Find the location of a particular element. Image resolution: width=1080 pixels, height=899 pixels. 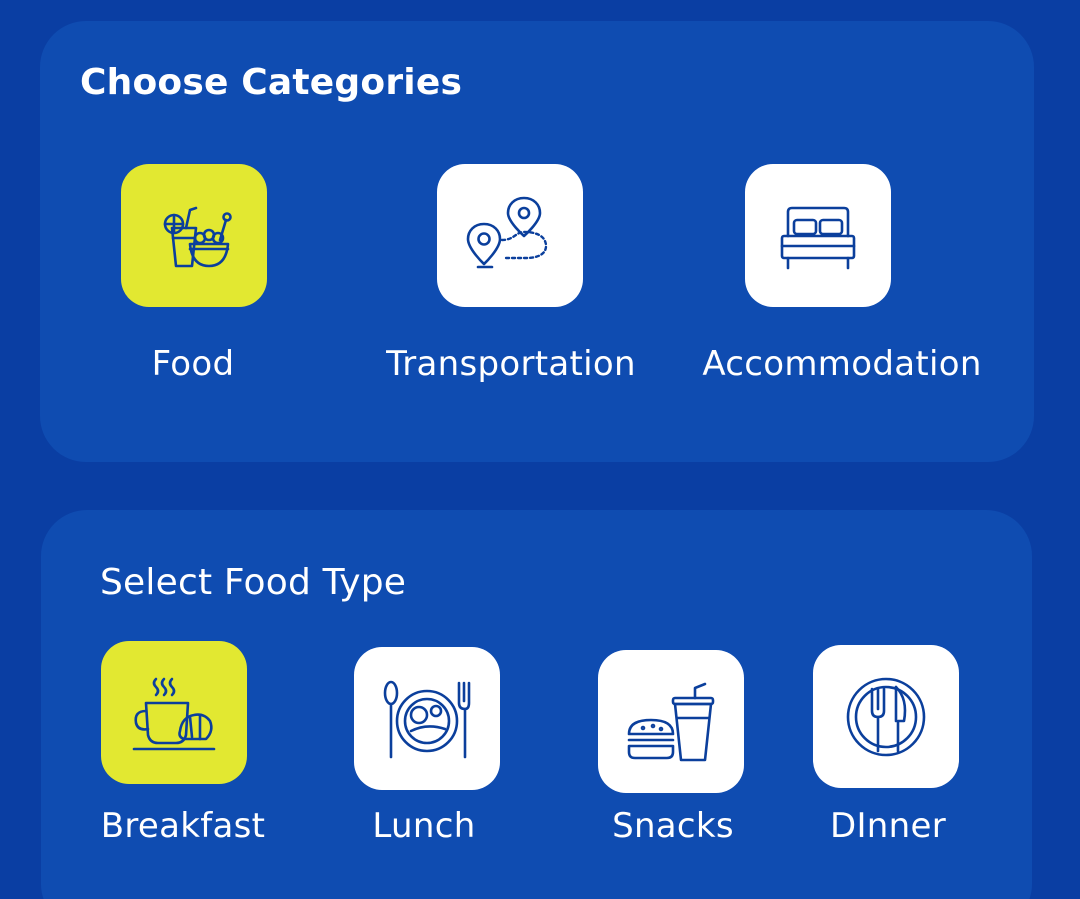

dinner-plate-icon is located at coordinates (886, 716).